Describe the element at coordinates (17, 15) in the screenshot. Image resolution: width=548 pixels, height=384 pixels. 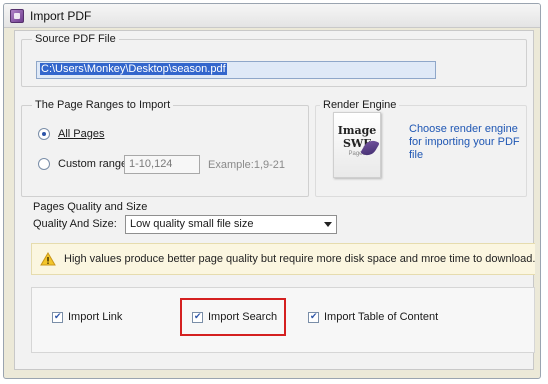
I see `pdf-app-icon` at that location.